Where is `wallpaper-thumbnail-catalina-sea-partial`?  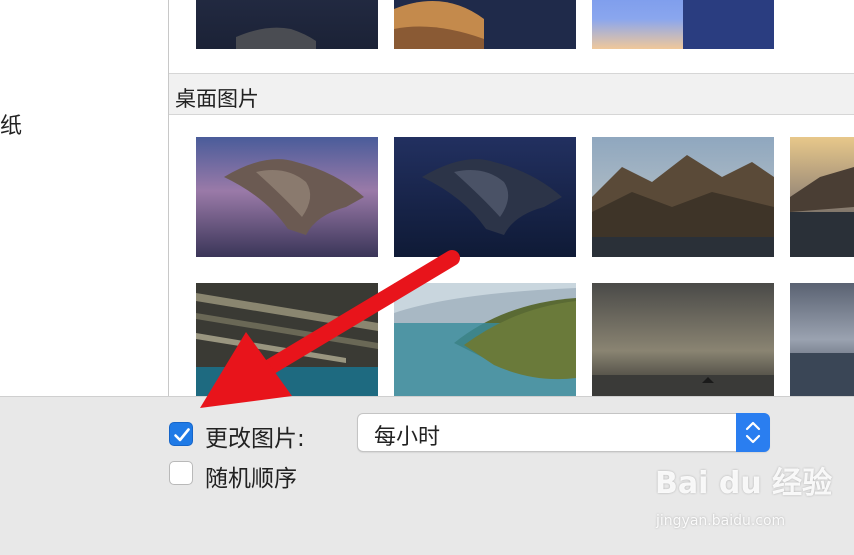 wallpaper-thumbnail-catalina-sea-partial is located at coordinates (822, 339).